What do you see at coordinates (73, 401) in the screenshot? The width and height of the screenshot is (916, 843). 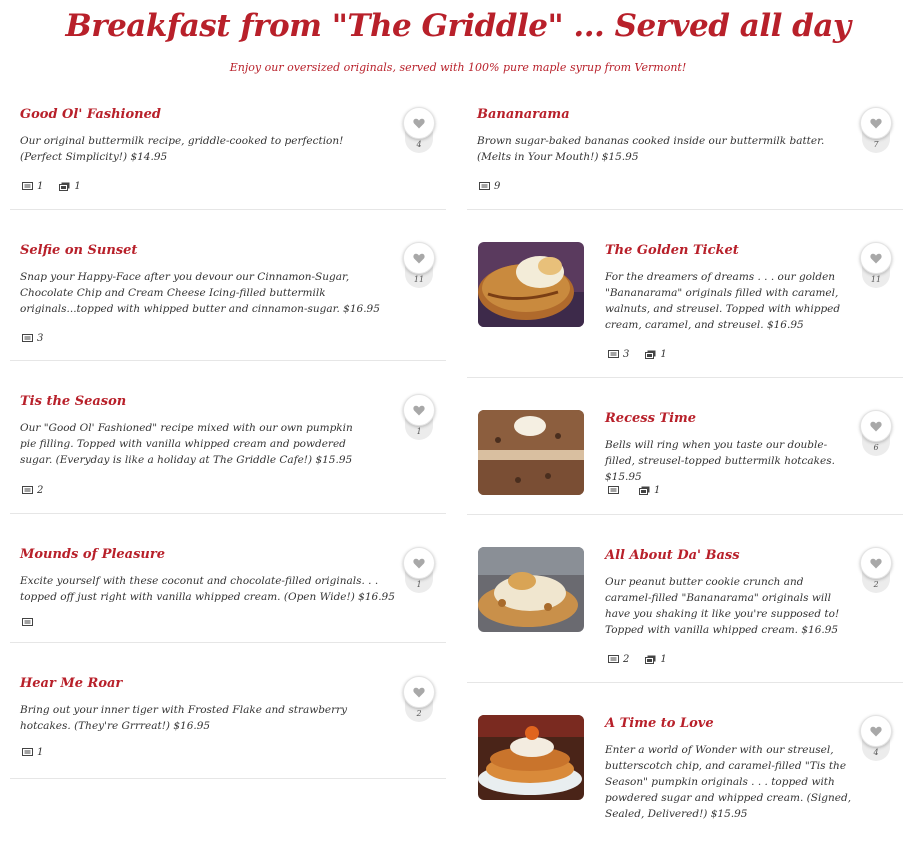 I see `item-name: Tis the Season` at bounding box center [73, 401].